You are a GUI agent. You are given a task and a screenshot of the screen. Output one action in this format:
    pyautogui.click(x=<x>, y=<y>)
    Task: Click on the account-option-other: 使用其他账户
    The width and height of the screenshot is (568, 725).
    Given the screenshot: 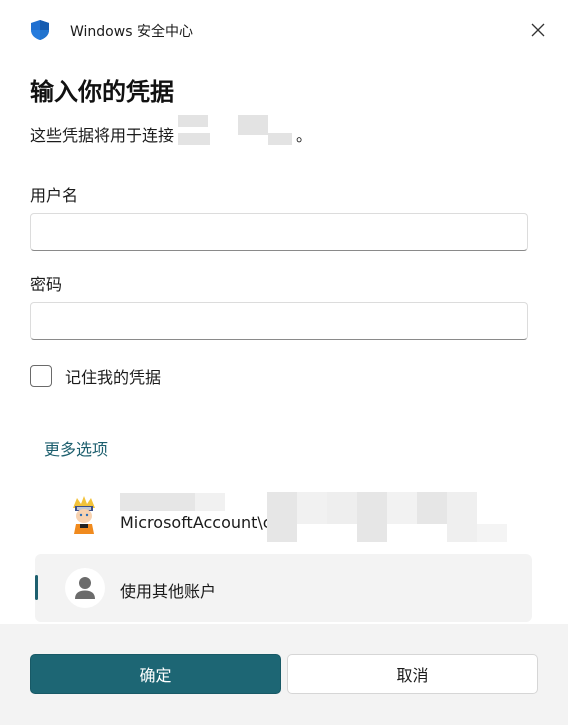 What is the action you would take?
    pyautogui.click(x=283, y=588)
    